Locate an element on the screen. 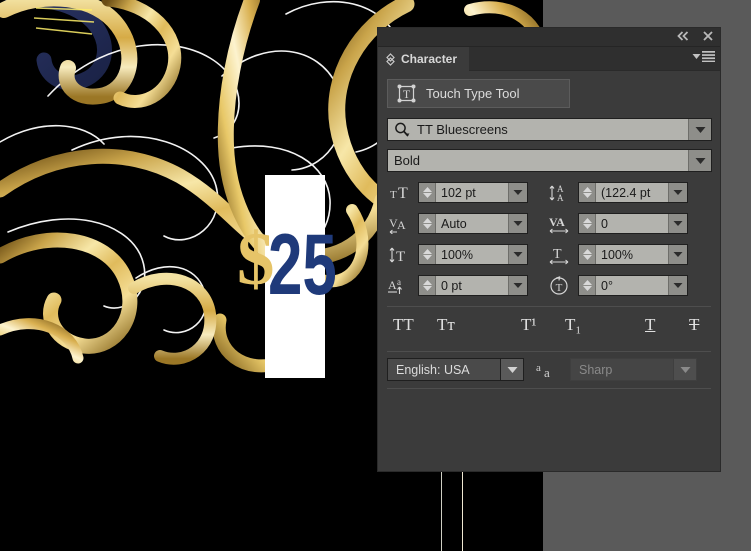  horizontal-scale-field: T 100% is located at coordinates (629, 254).